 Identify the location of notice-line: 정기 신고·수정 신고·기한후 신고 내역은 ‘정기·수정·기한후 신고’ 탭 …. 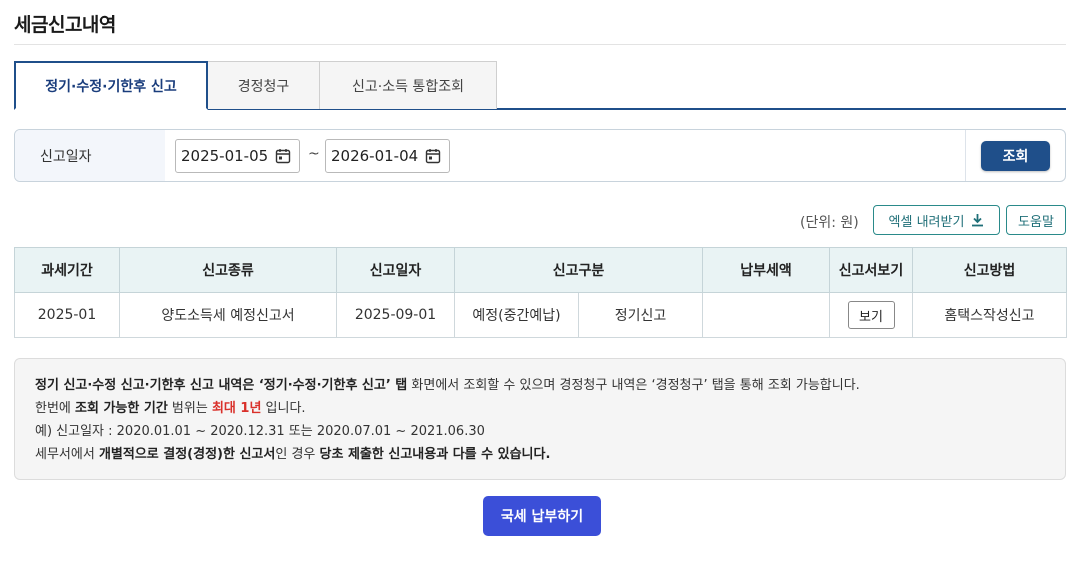
(550, 385).